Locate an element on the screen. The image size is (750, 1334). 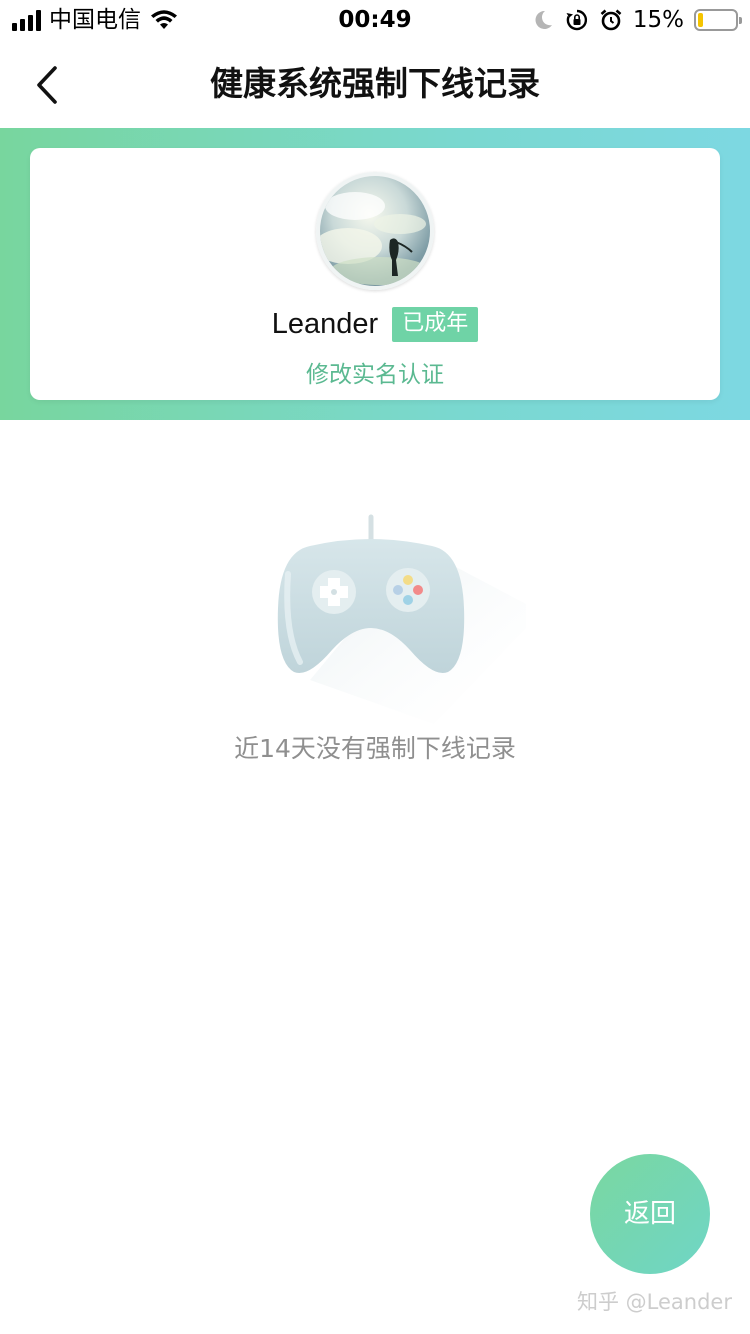
status-right: 15% is located at coordinates (636, 20).